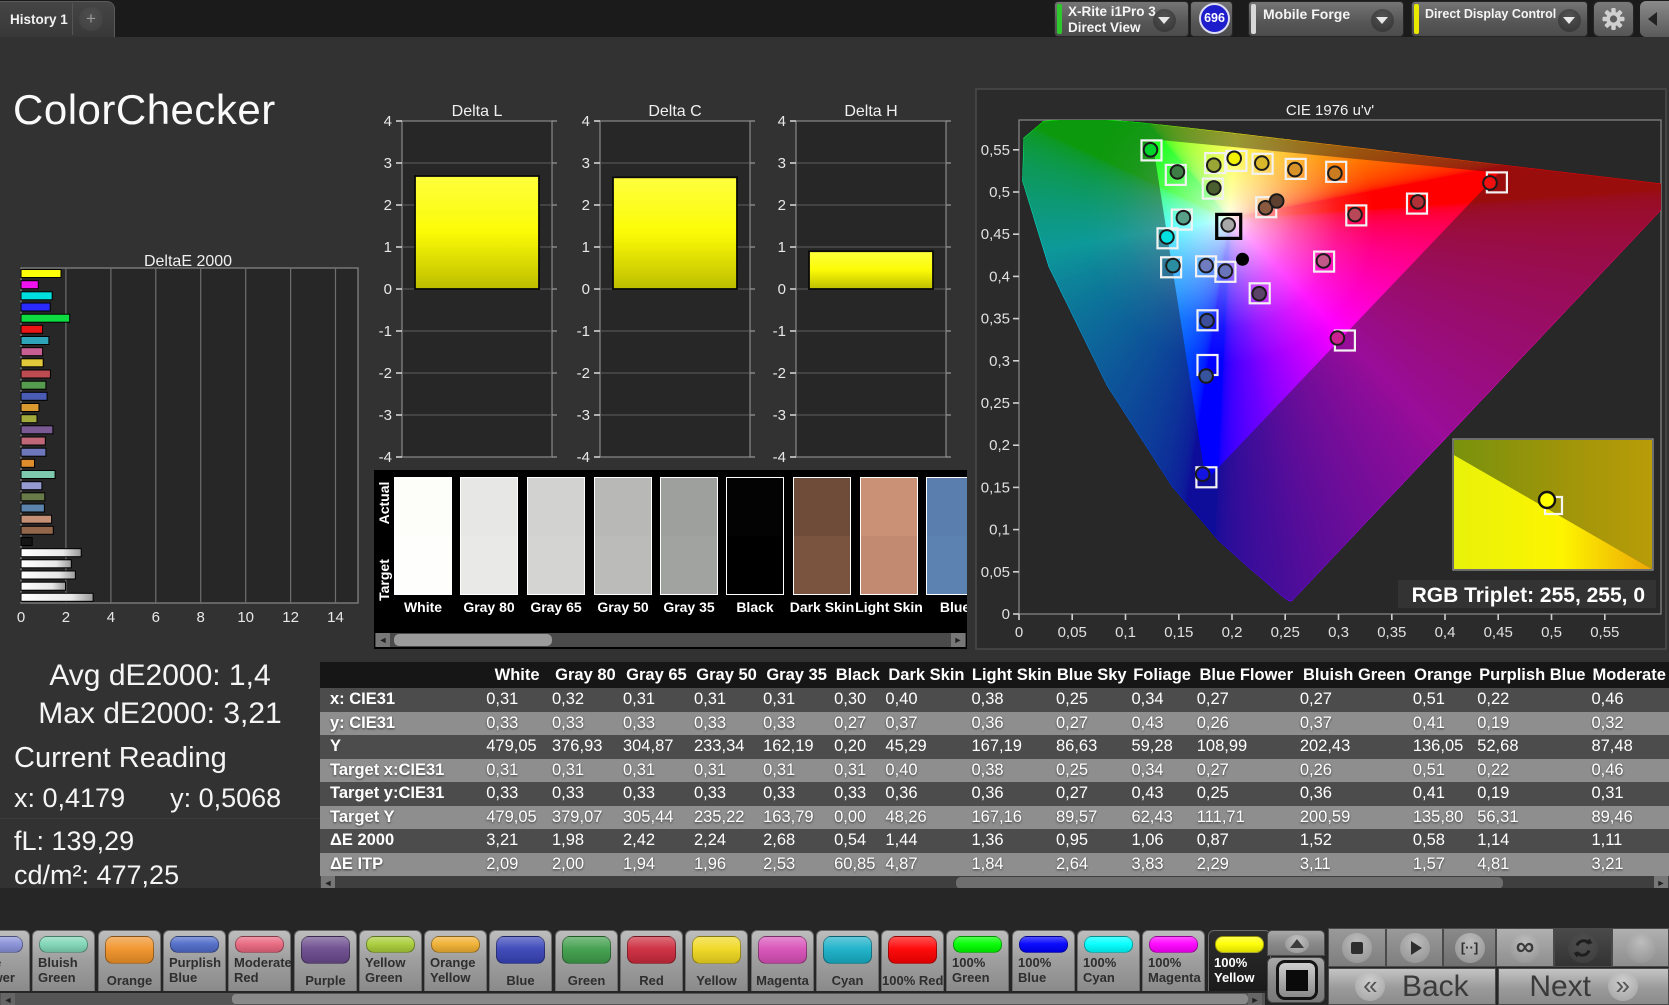  I want to click on svg-text: 6, so click(156, 617).